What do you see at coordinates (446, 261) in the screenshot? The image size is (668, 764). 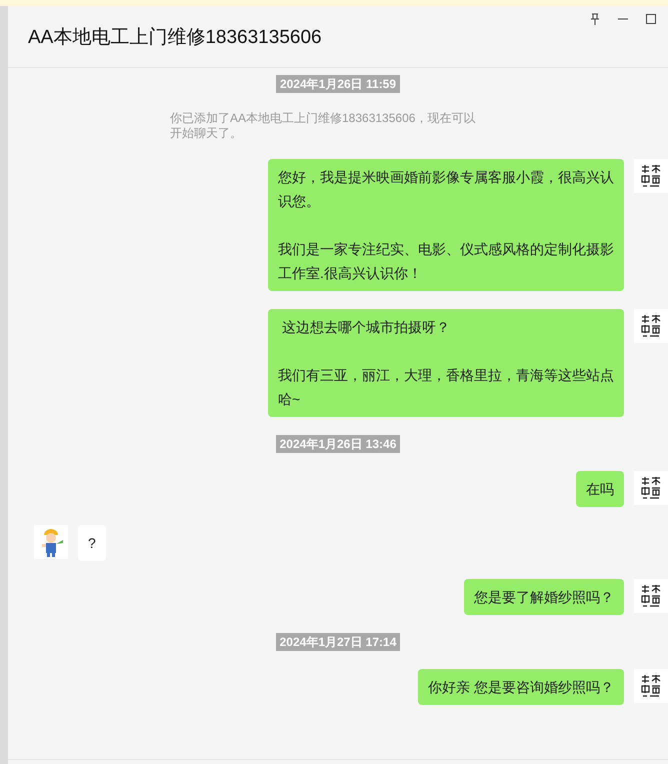 I see `message-text: 我们是一家专注纪实、电影、仪式感风格的定制化摄影工作室.很高兴认识你！` at bounding box center [446, 261].